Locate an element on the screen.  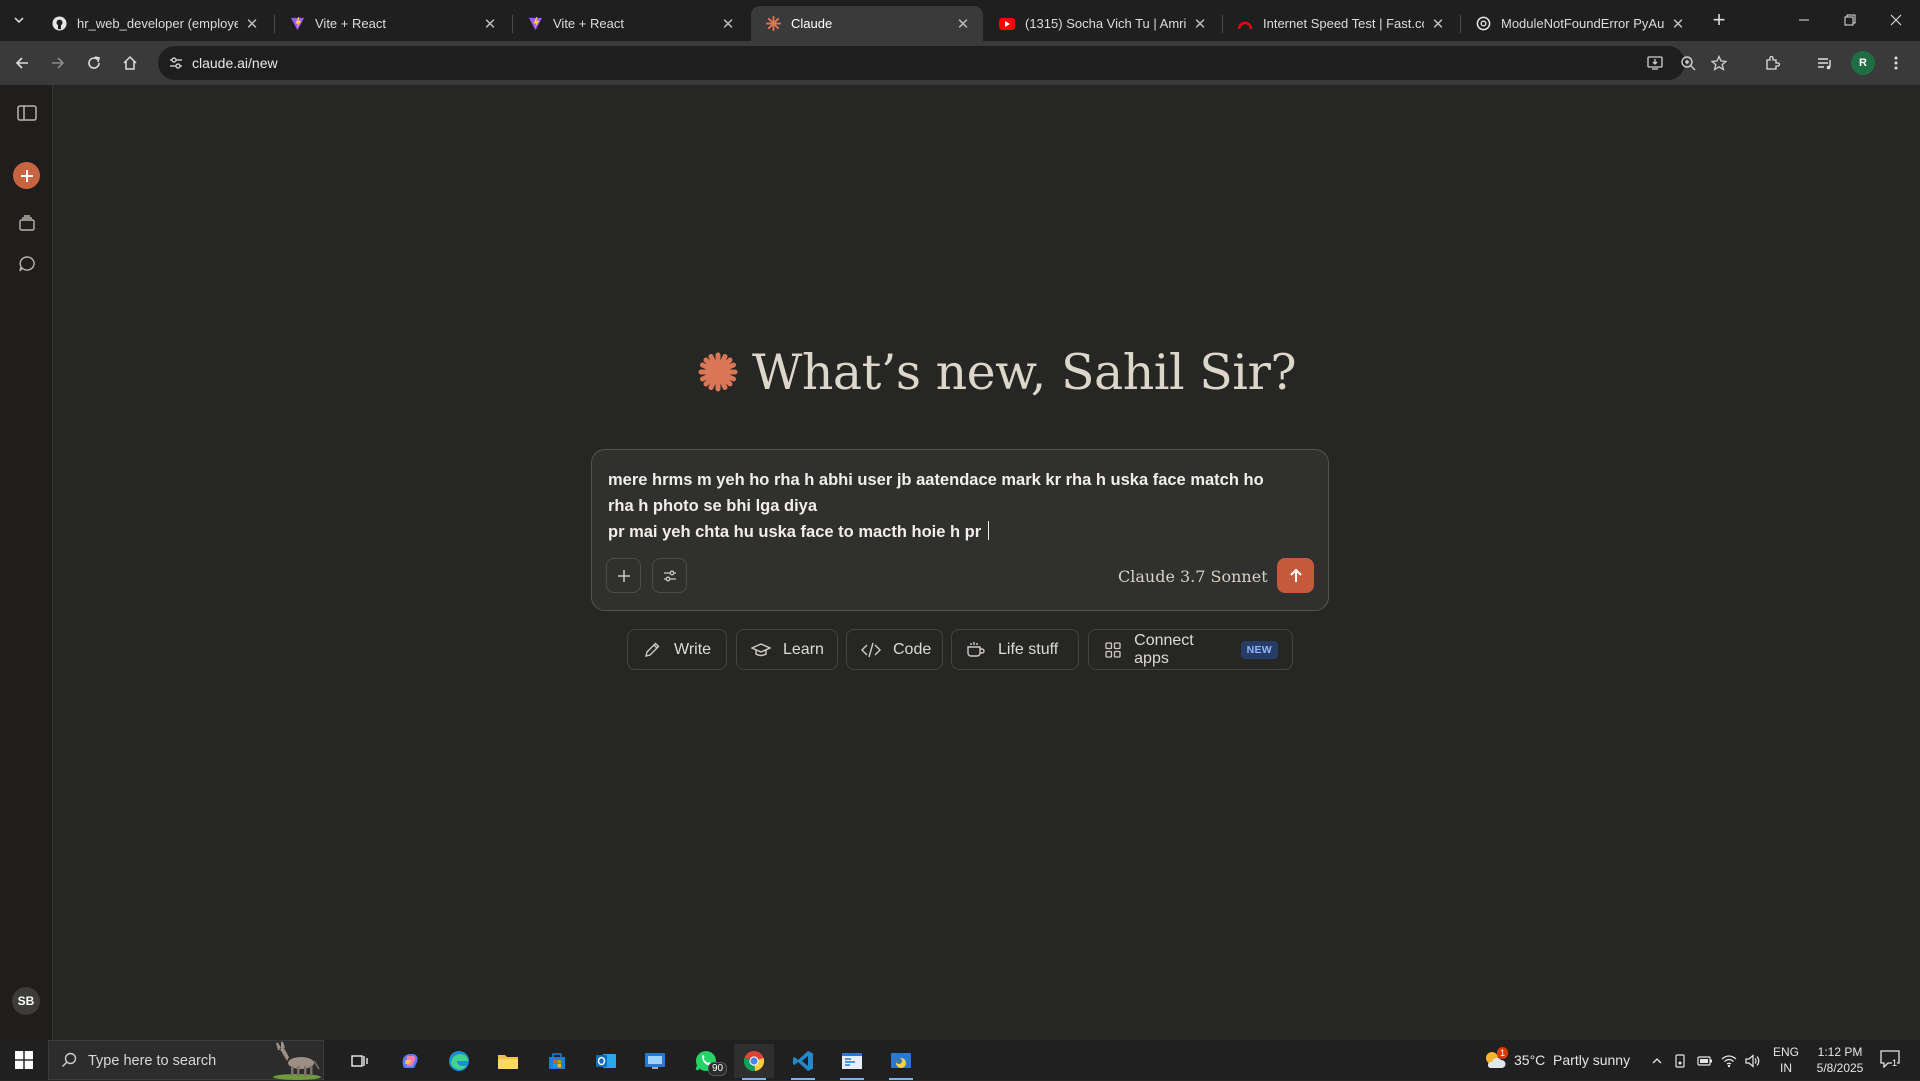
python-app-icon is located at coordinates (901, 1062).